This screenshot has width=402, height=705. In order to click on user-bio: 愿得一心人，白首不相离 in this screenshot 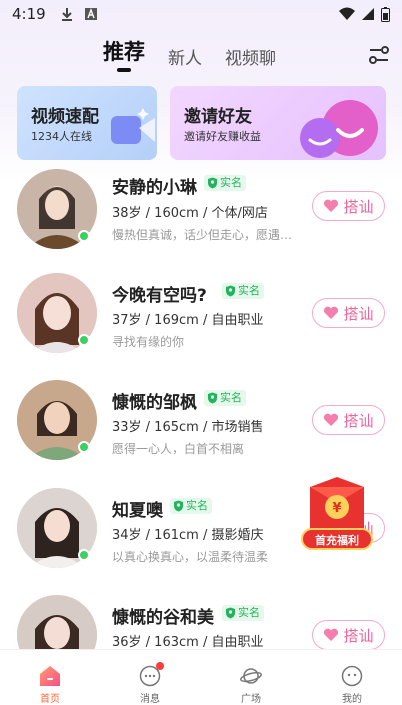, I will do `click(178, 449)`.